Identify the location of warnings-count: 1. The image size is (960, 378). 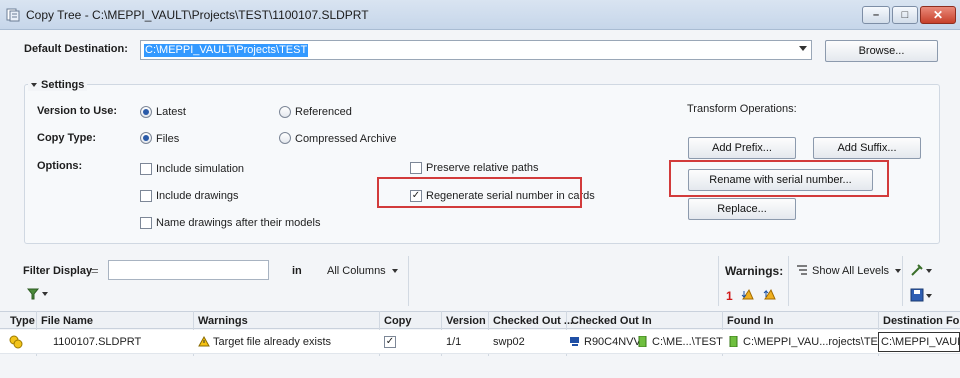
(729, 296).